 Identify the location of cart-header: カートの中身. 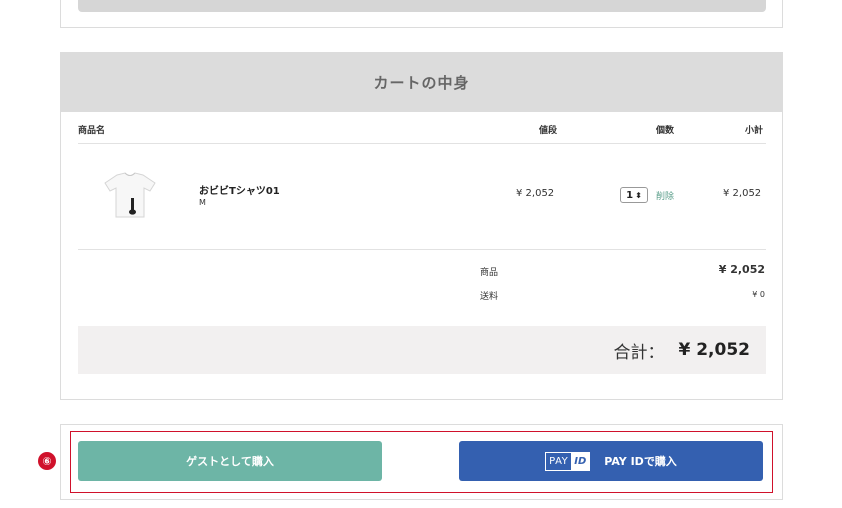
(421, 82).